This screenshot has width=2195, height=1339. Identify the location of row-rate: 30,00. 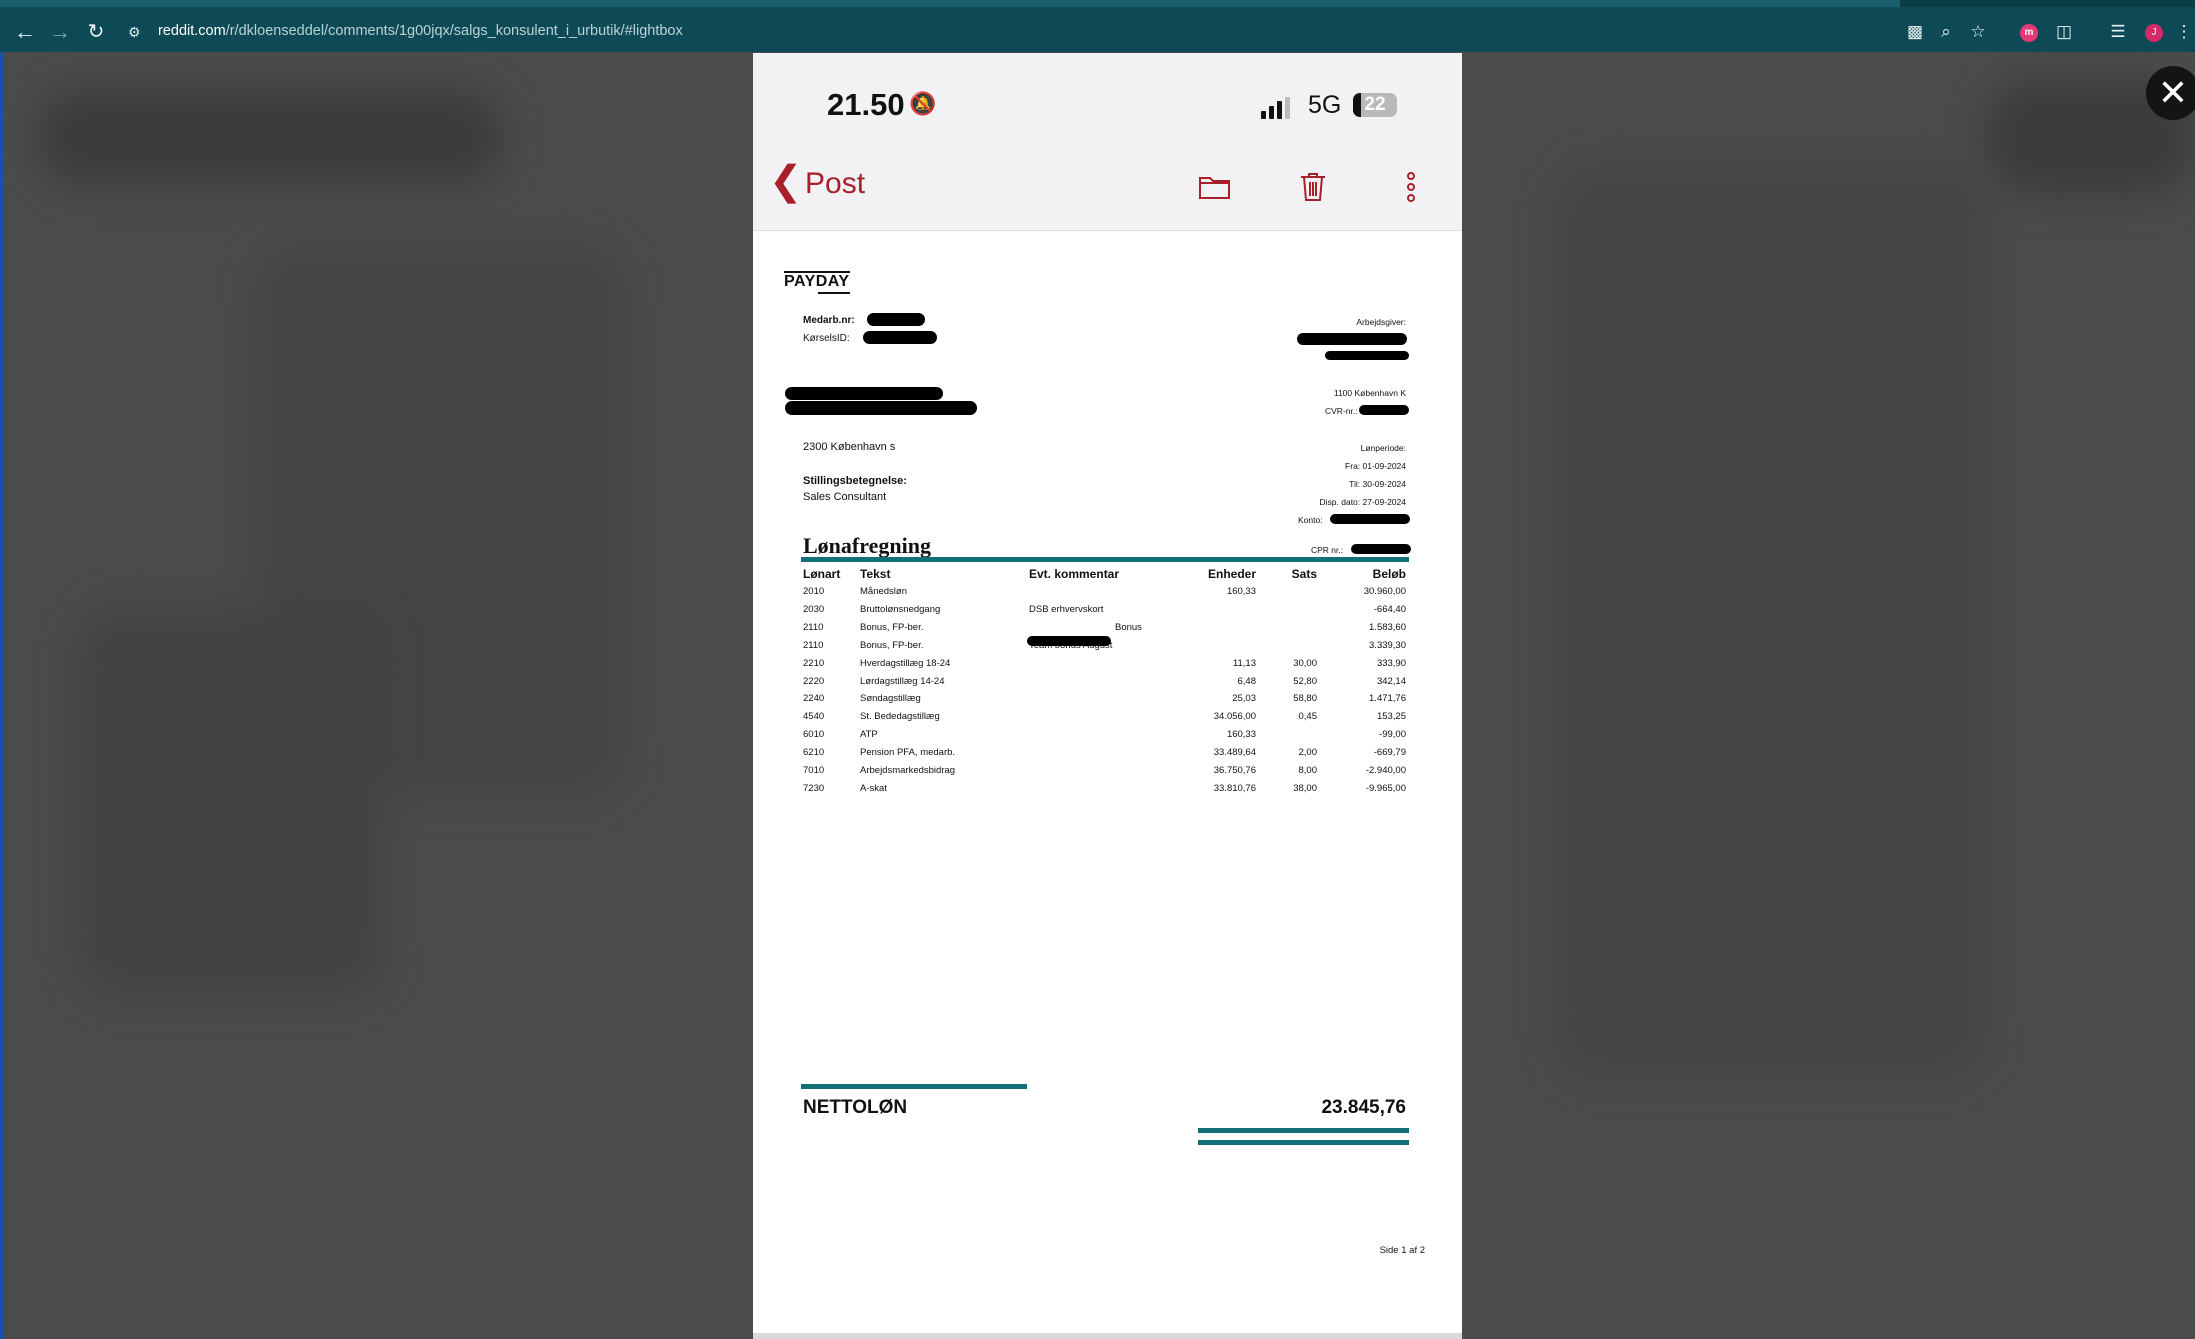
(1305, 663).